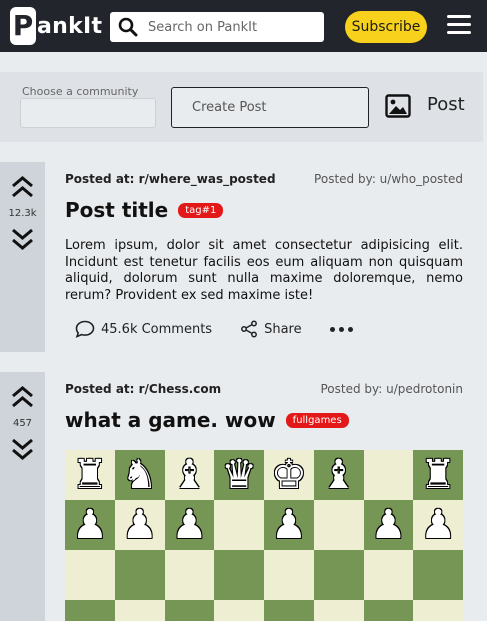 The image size is (487, 621). Describe the element at coordinates (343, 329) in the screenshot. I see `more-options-icon` at that location.